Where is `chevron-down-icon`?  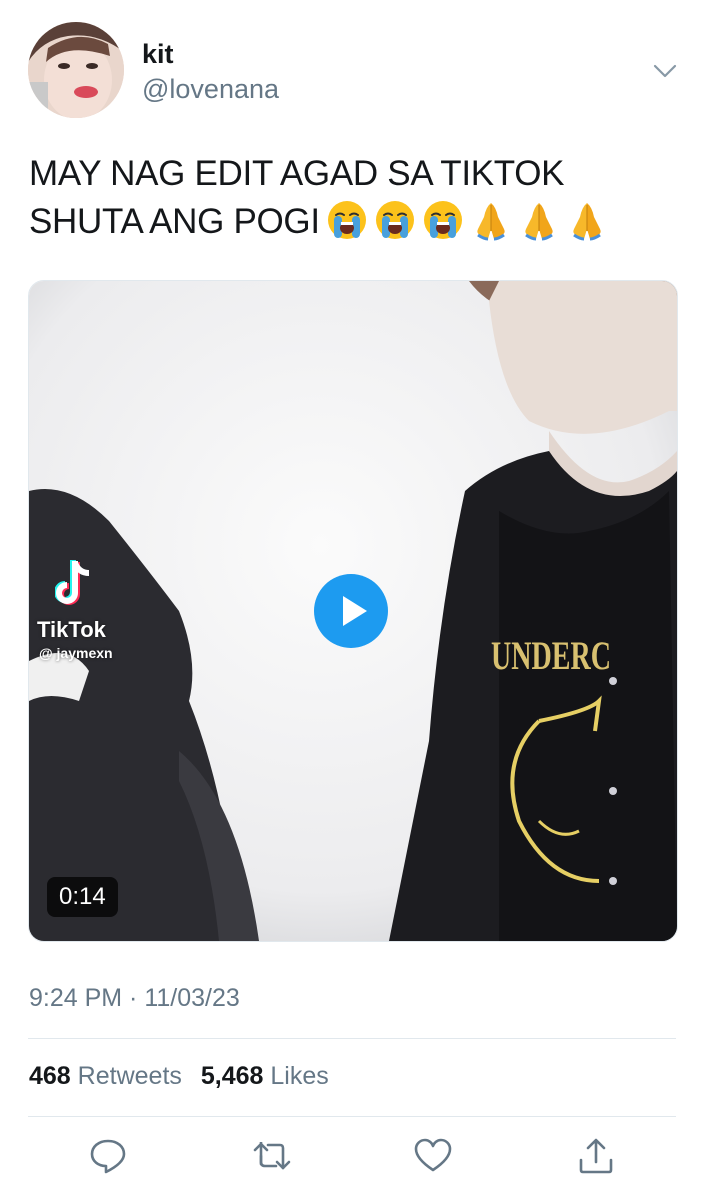 chevron-down-icon is located at coordinates (665, 71).